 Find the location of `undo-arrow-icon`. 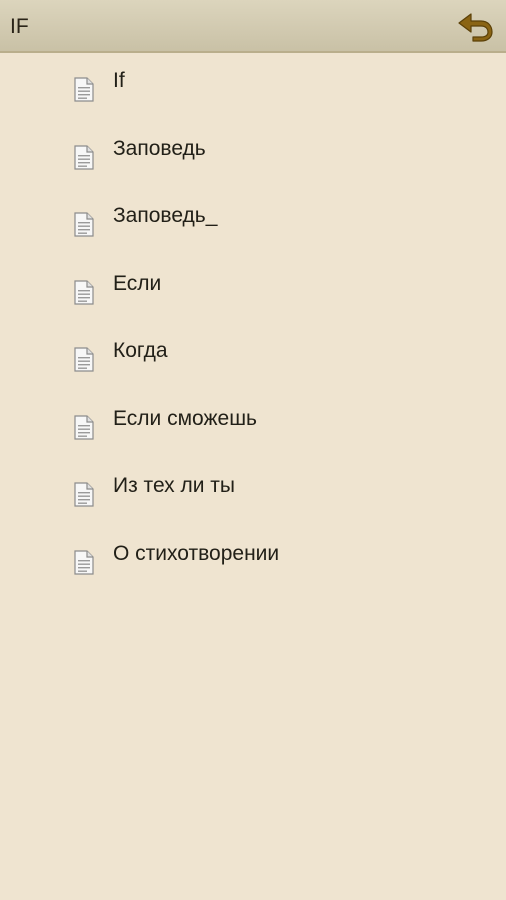

undo-arrow-icon is located at coordinates (475, 27).